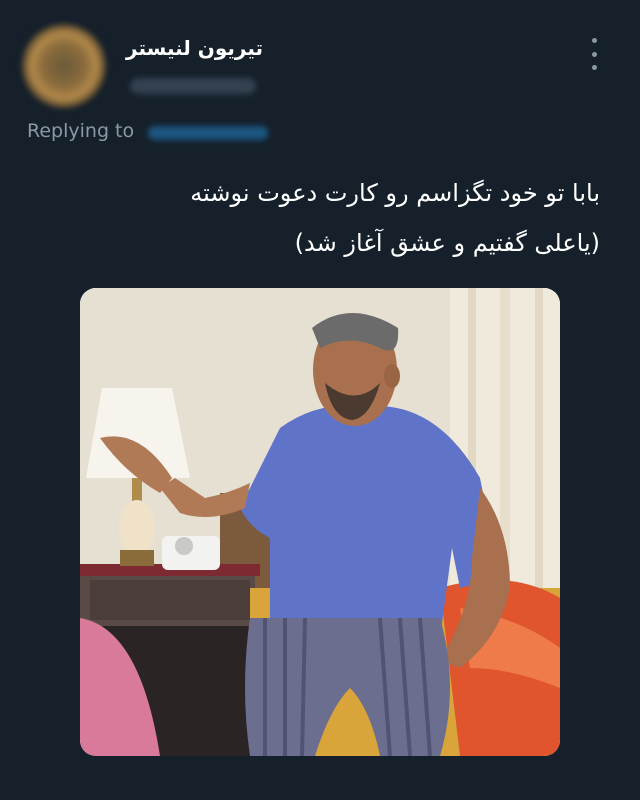  Describe the element at coordinates (81, 131) in the screenshot. I see `replying-to-label: Replying to` at that location.